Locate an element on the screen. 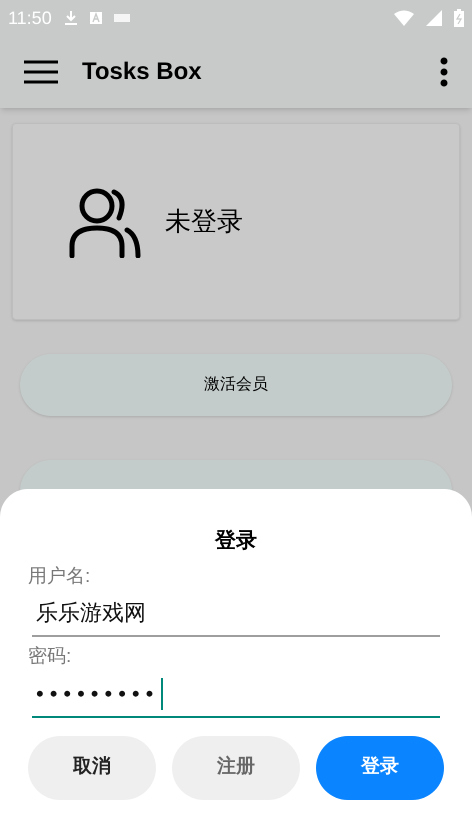 This screenshot has width=472, height=840. login-status: 未登录 is located at coordinates (204, 221).